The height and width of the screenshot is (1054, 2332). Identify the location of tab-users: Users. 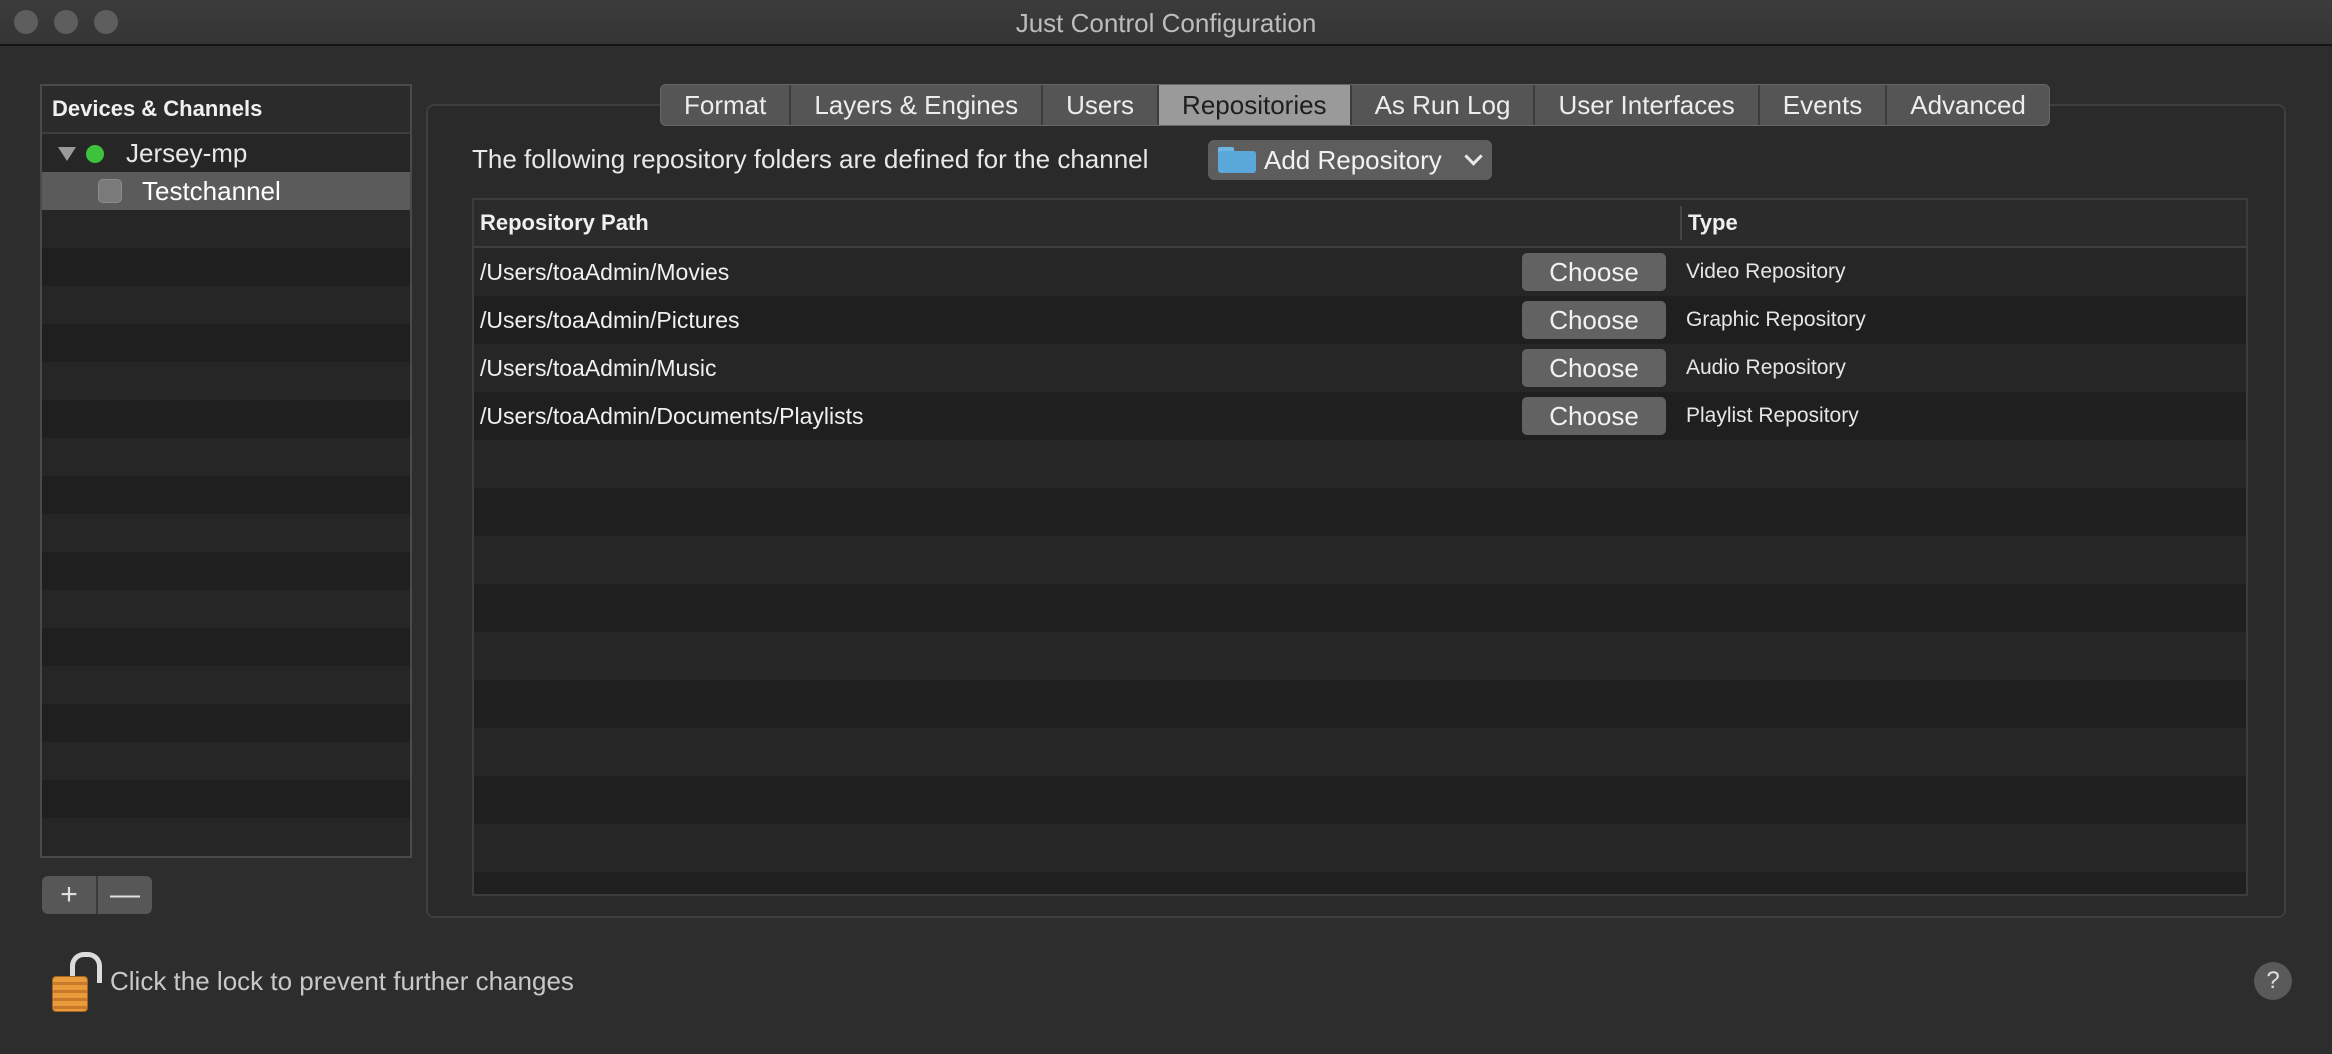
(1101, 105).